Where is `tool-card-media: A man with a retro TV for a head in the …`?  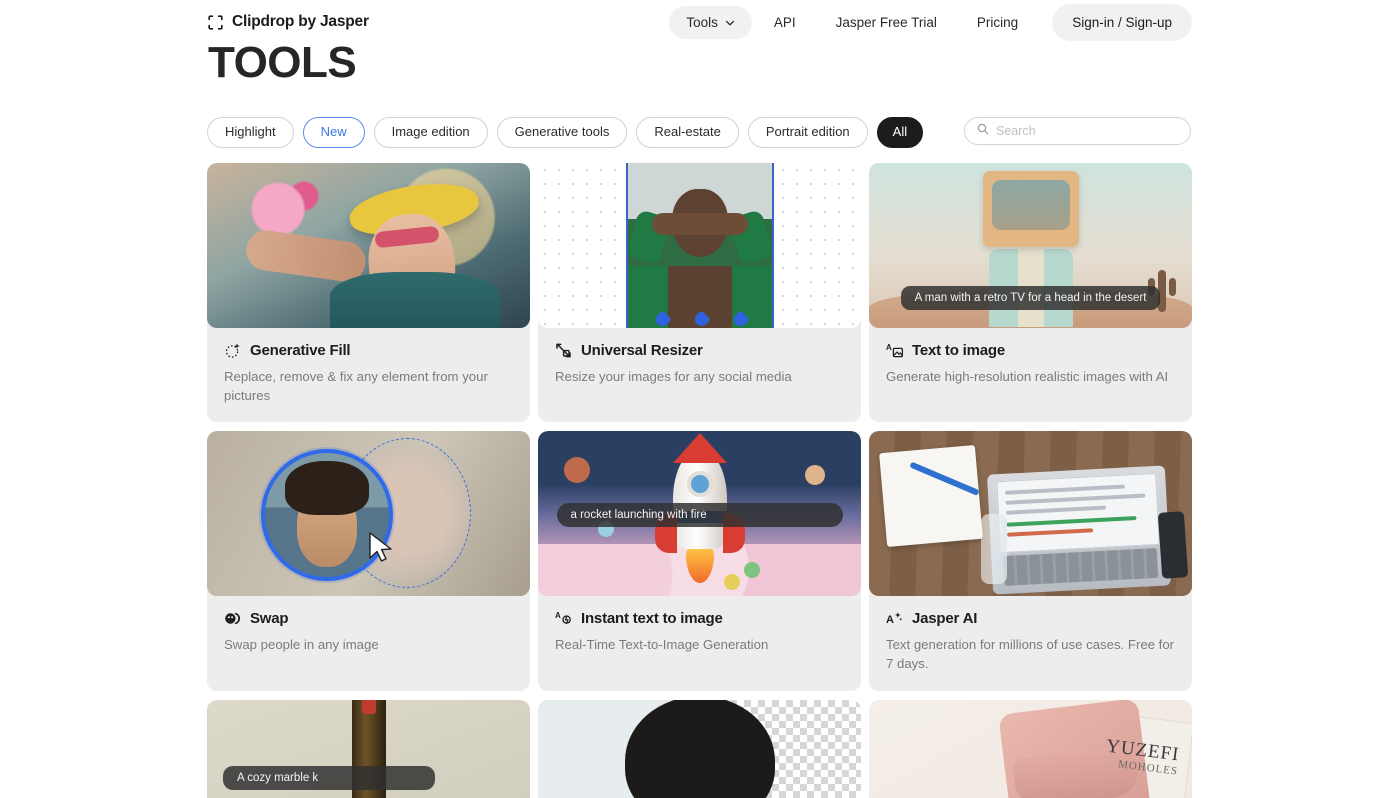
tool-card-media: A man with a retro TV for a head in the … is located at coordinates (1030, 245).